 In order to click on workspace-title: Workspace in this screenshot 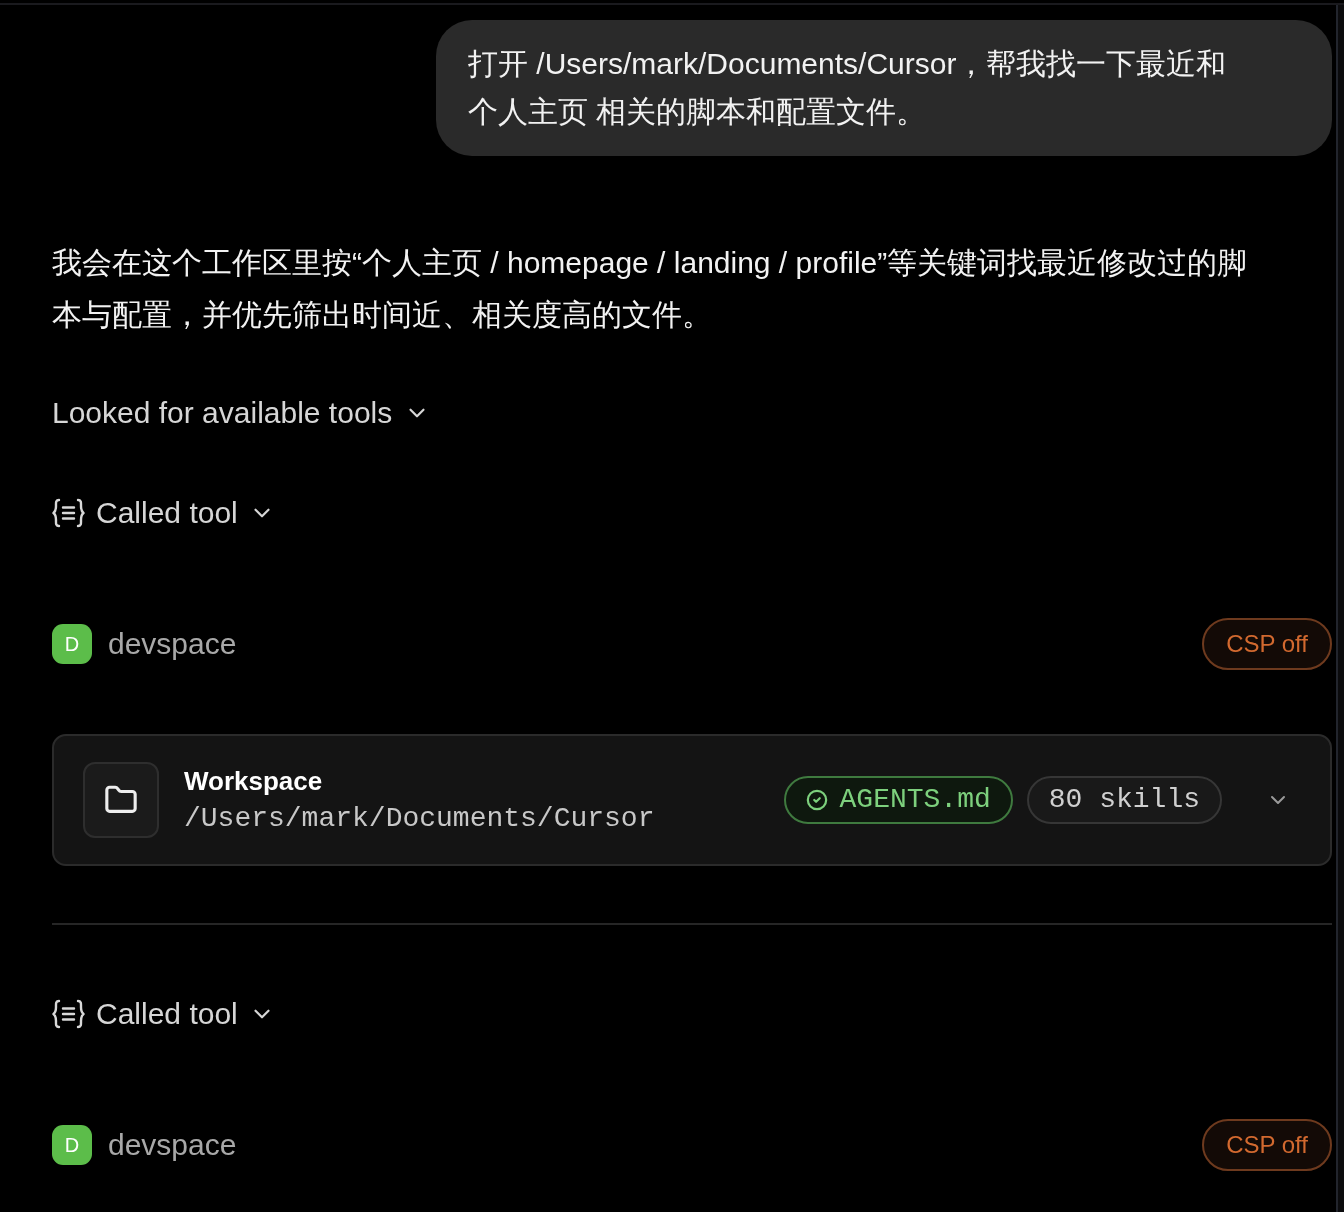, I will do `click(253, 781)`.